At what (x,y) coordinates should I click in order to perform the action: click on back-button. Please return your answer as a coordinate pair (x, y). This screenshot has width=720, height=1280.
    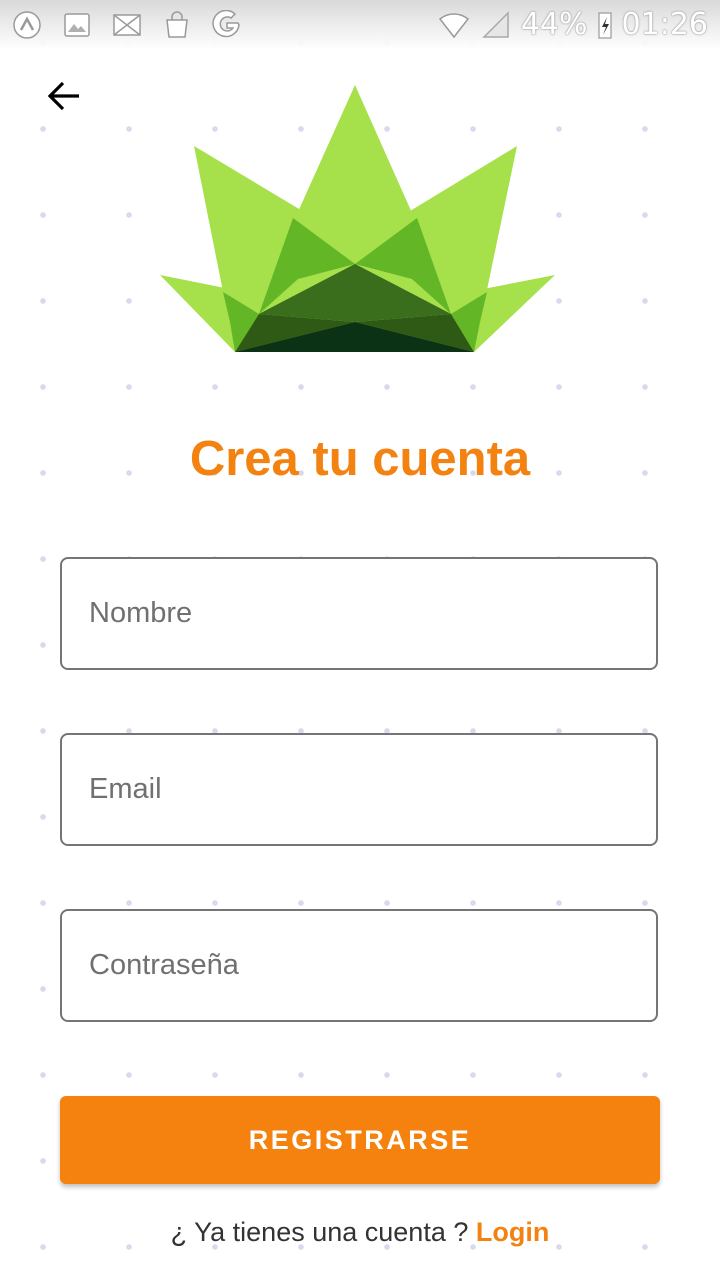
    Looking at the image, I should click on (64, 96).